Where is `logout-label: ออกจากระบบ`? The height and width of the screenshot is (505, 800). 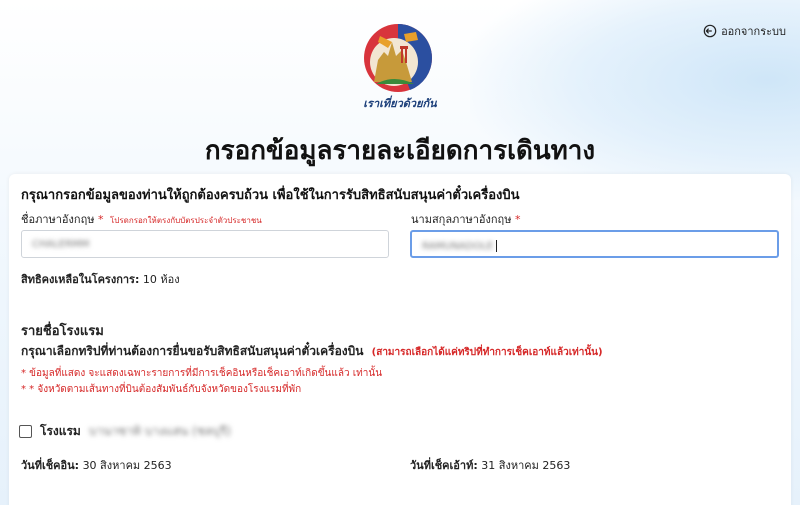 logout-label: ออกจากระบบ is located at coordinates (753, 31).